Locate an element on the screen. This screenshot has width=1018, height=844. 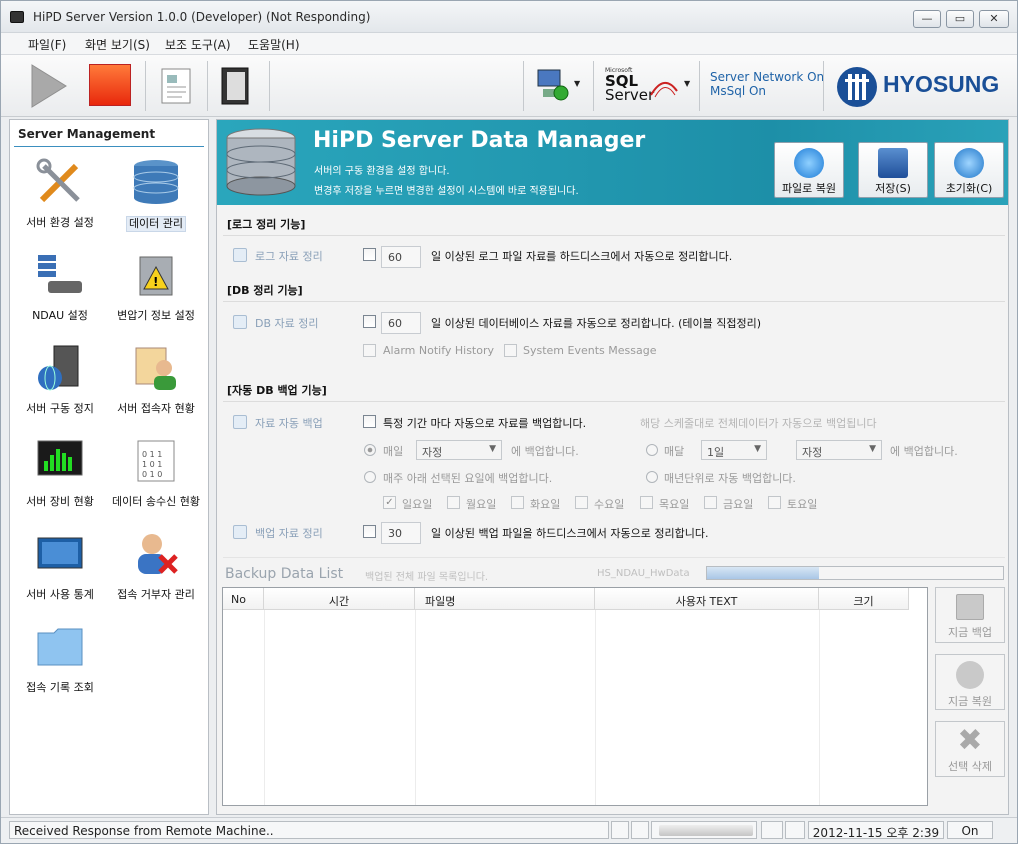
backup-progress-bar is located at coordinates (855, 573).